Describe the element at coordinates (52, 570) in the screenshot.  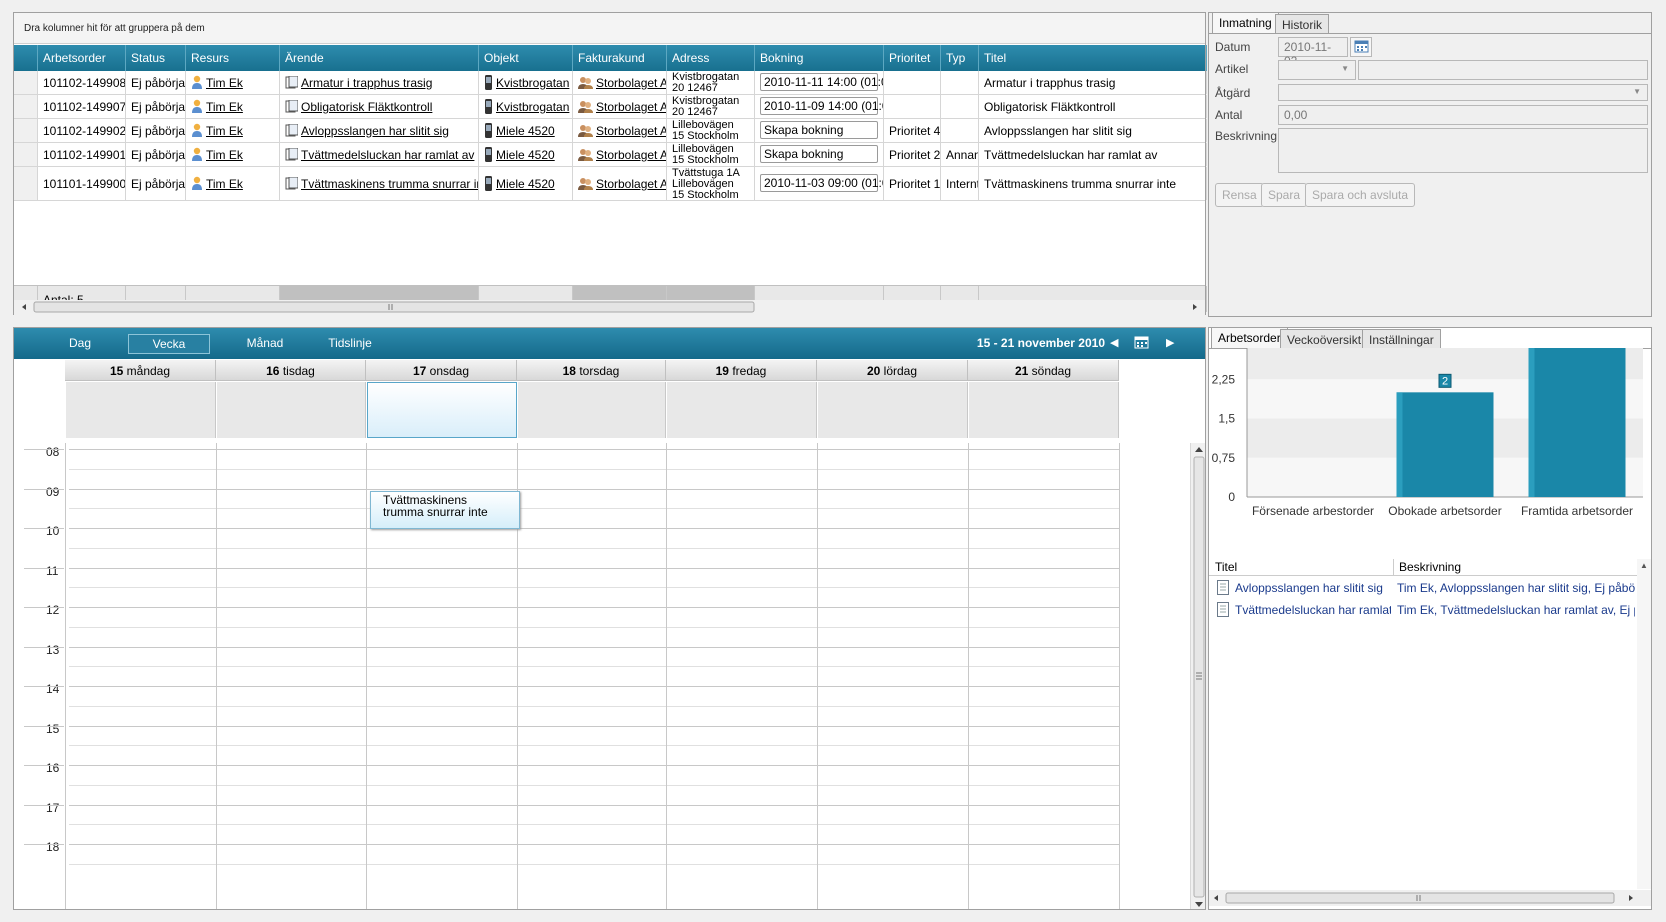
I see `hour-label: 11` at that location.